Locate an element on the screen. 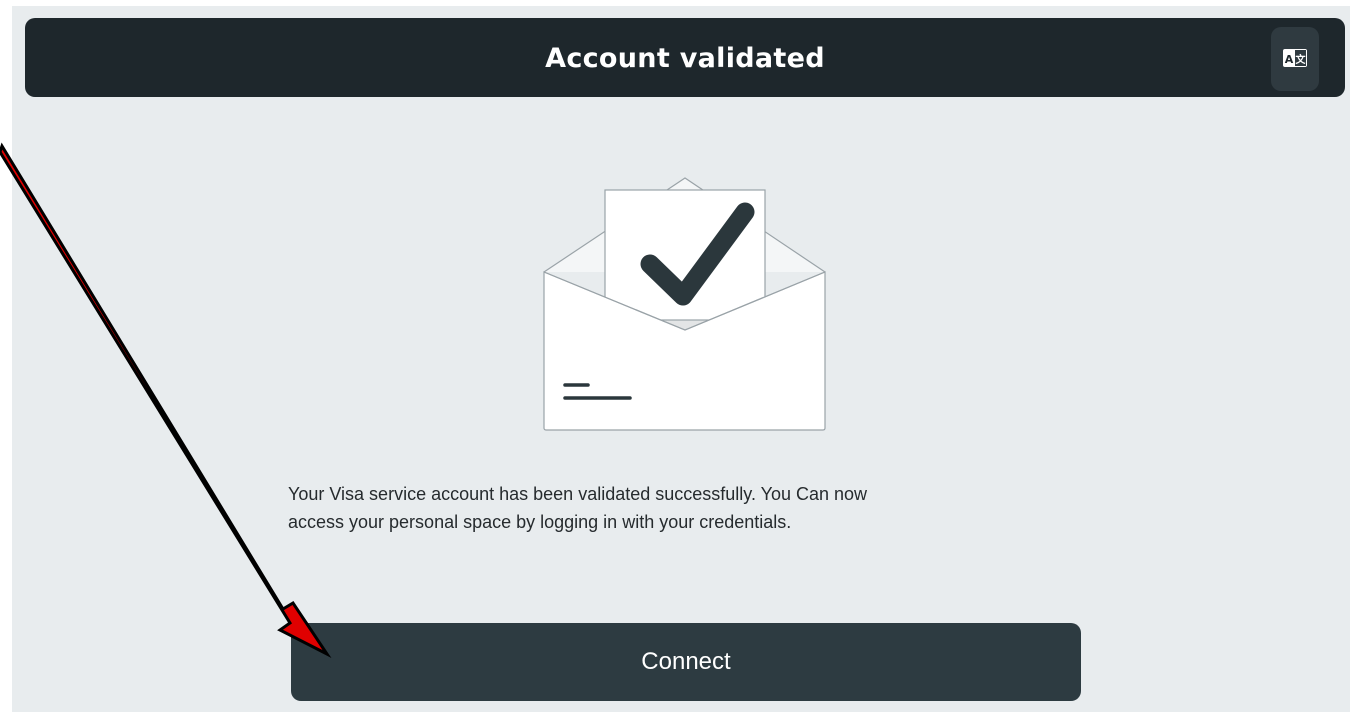 The width and height of the screenshot is (1362, 712). svg-text: 文 is located at coordinates (1301, 59).